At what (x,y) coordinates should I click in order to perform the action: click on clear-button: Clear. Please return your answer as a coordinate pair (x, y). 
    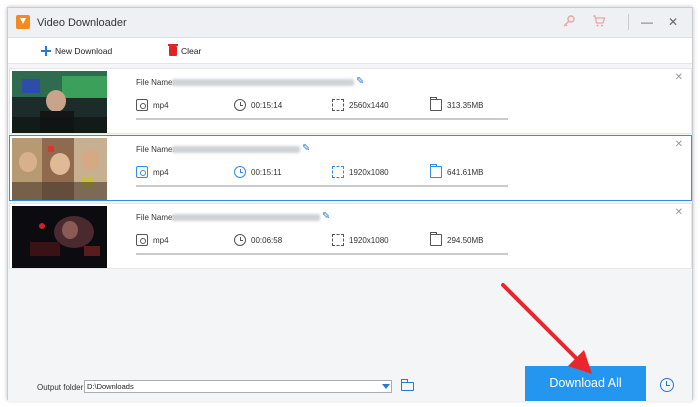
    Looking at the image, I should click on (185, 51).